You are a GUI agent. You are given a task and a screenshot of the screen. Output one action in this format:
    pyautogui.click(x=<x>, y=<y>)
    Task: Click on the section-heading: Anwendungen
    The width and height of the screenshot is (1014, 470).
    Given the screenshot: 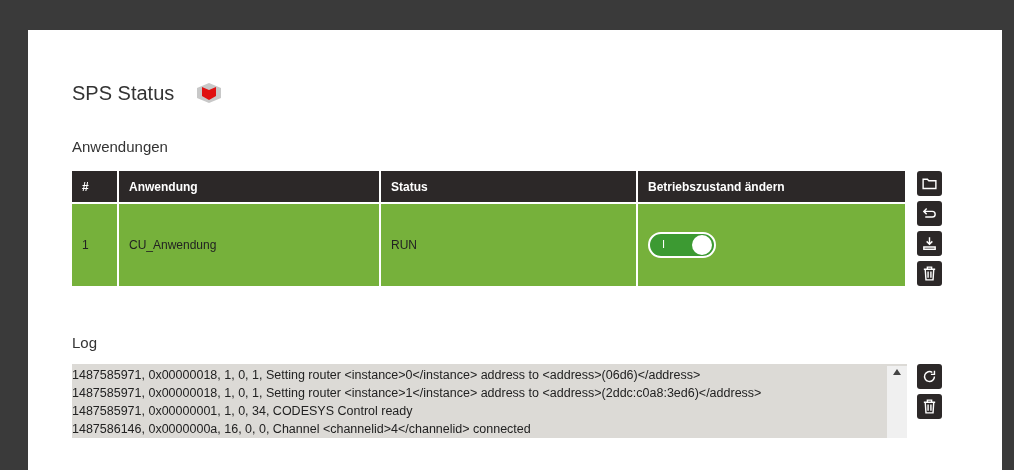 What is the action you would take?
    pyautogui.click(x=120, y=146)
    